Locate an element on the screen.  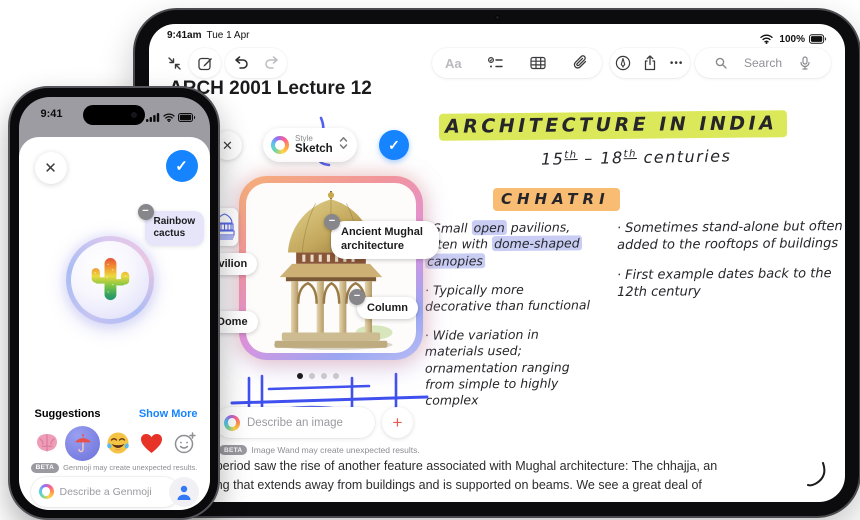
checklist-icon is located at coordinates (496, 63).